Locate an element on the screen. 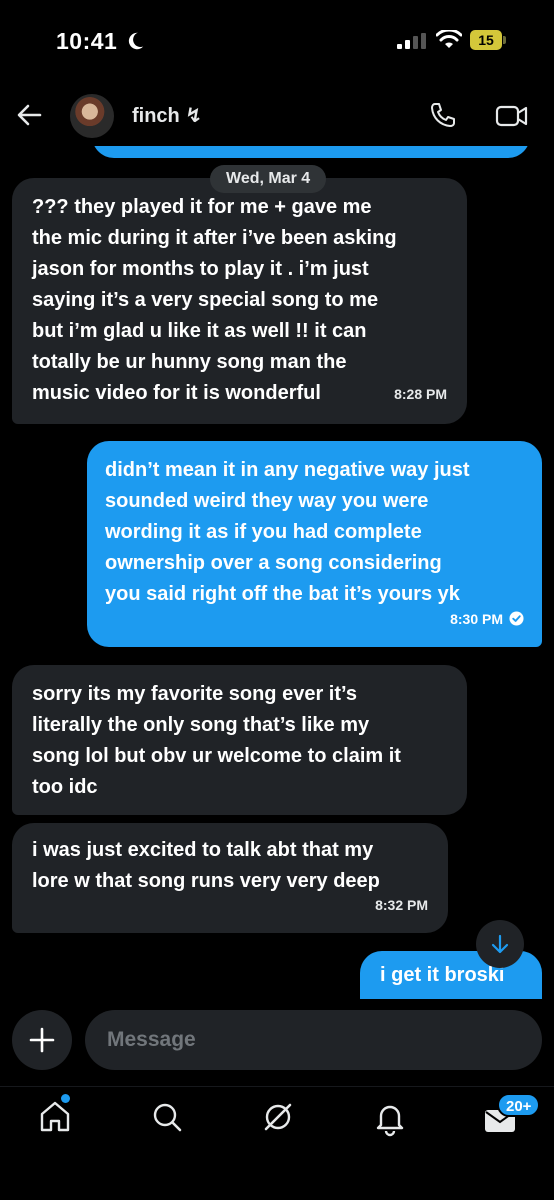 The width and height of the screenshot is (554, 1200). moon-icon is located at coordinates (136, 41).